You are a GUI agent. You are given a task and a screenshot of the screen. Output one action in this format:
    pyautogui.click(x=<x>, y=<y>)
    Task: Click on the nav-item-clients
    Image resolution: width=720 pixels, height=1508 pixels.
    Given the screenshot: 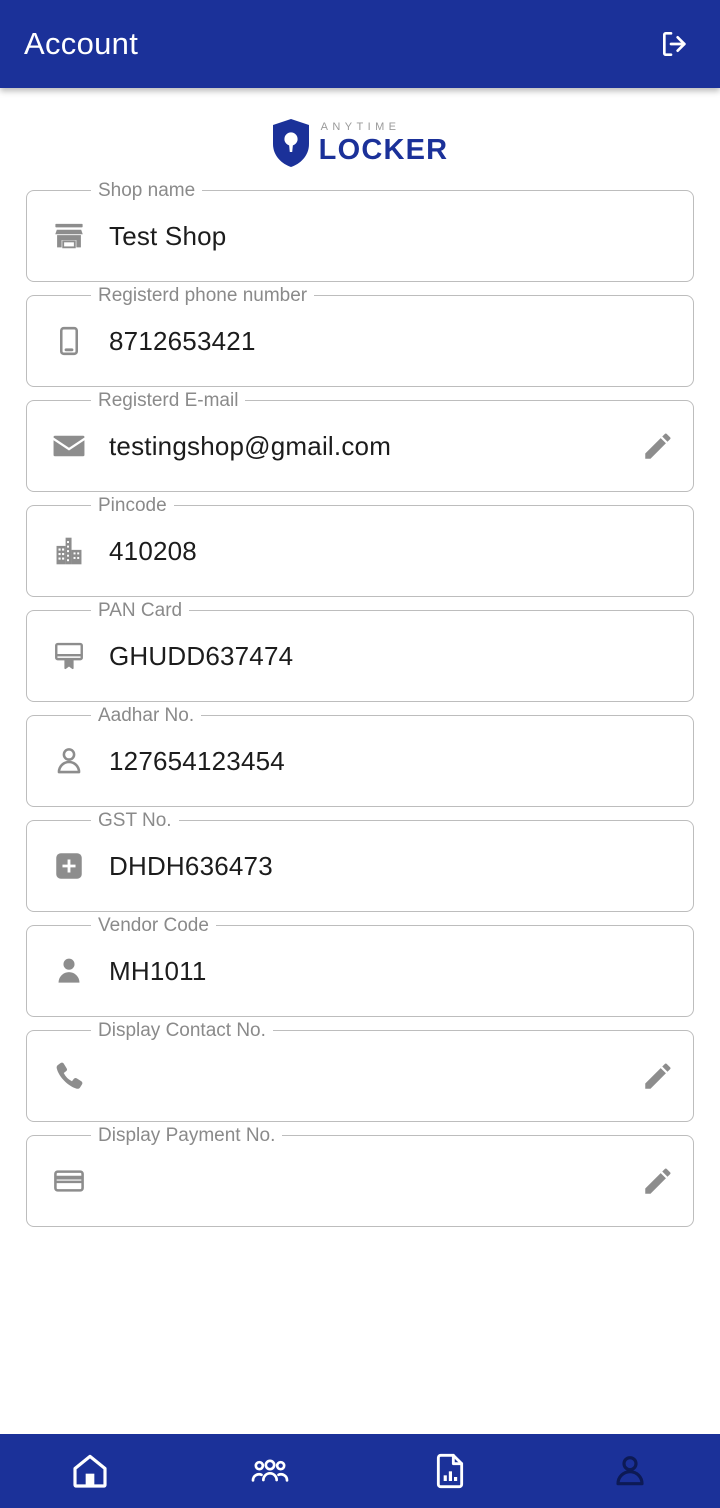 What is the action you would take?
    pyautogui.click(x=270, y=1471)
    